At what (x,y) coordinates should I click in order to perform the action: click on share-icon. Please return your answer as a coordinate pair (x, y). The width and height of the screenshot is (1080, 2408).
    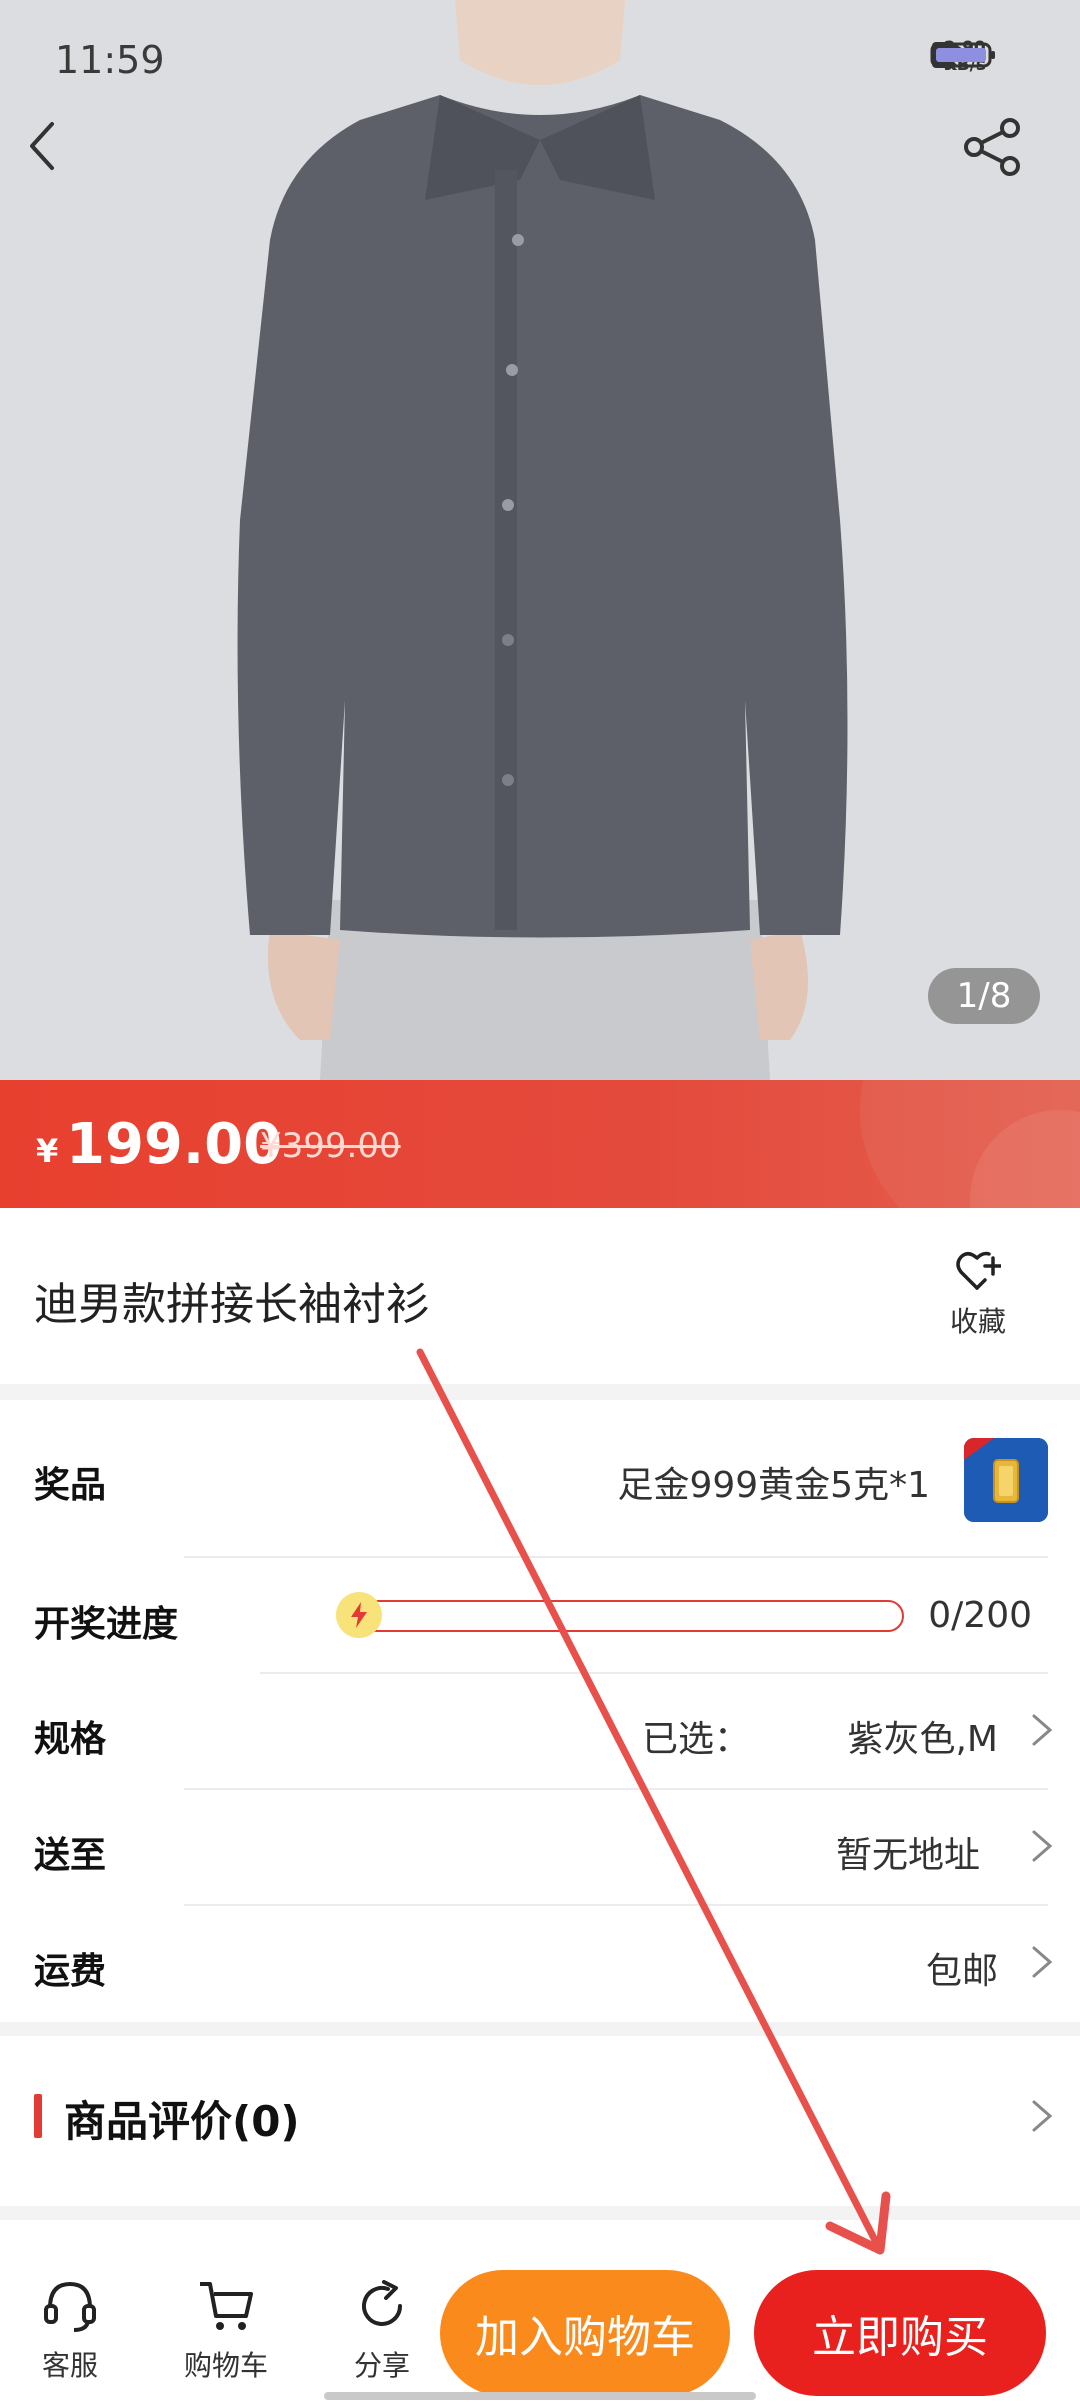
    Looking at the image, I should click on (992, 147).